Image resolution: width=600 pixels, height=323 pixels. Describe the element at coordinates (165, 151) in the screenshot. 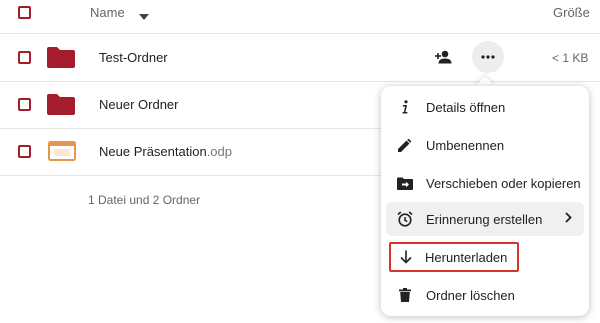

I see `file-name: Neue Präsentation.odp` at that location.